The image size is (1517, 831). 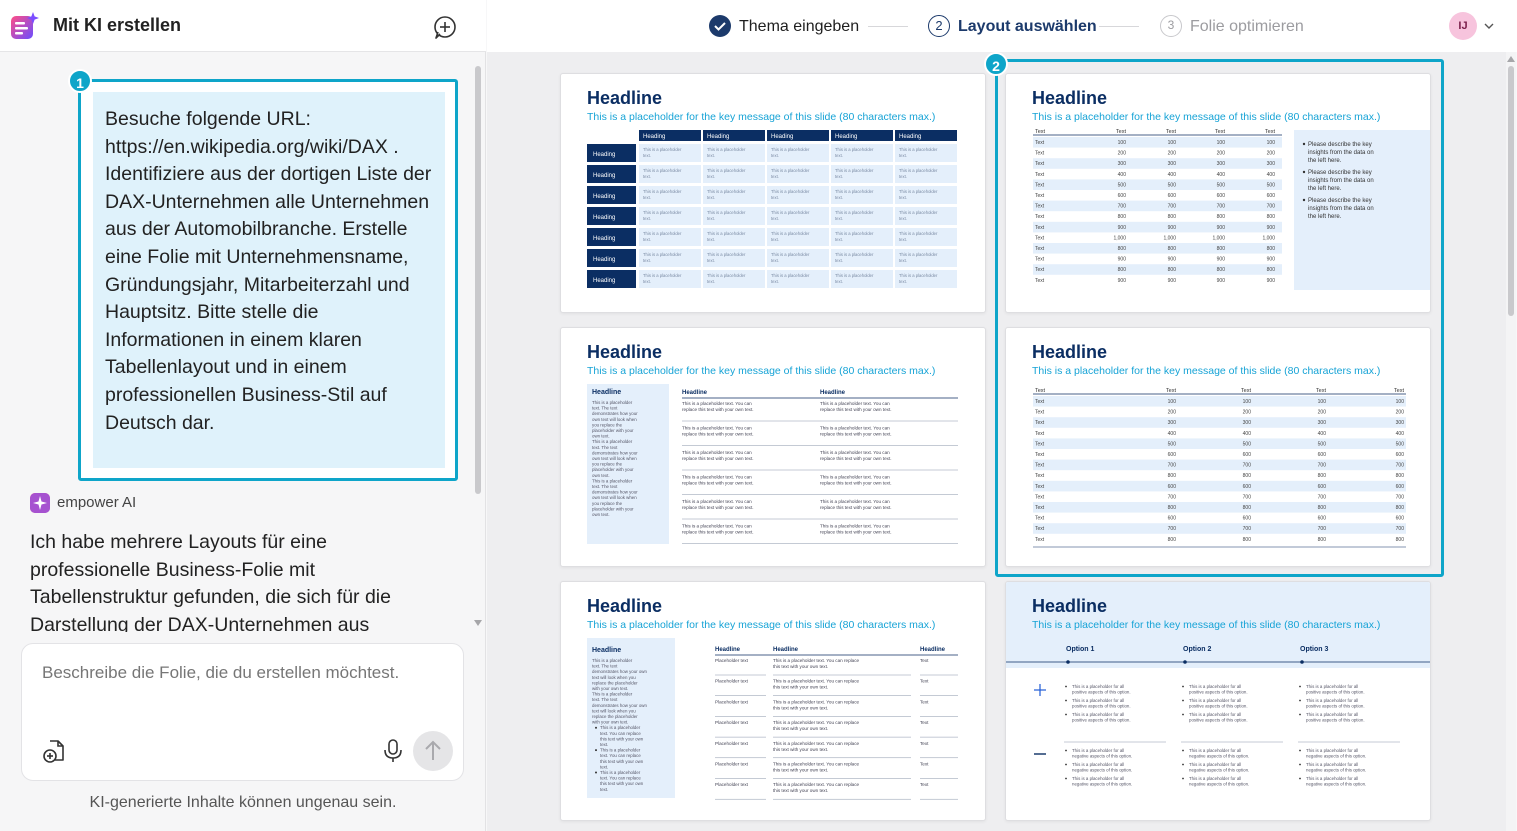 What do you see at coordinates (478, 623) in the screenshot?
I see `scroll-down-arrow-icon` at bounding box center [478, 623].